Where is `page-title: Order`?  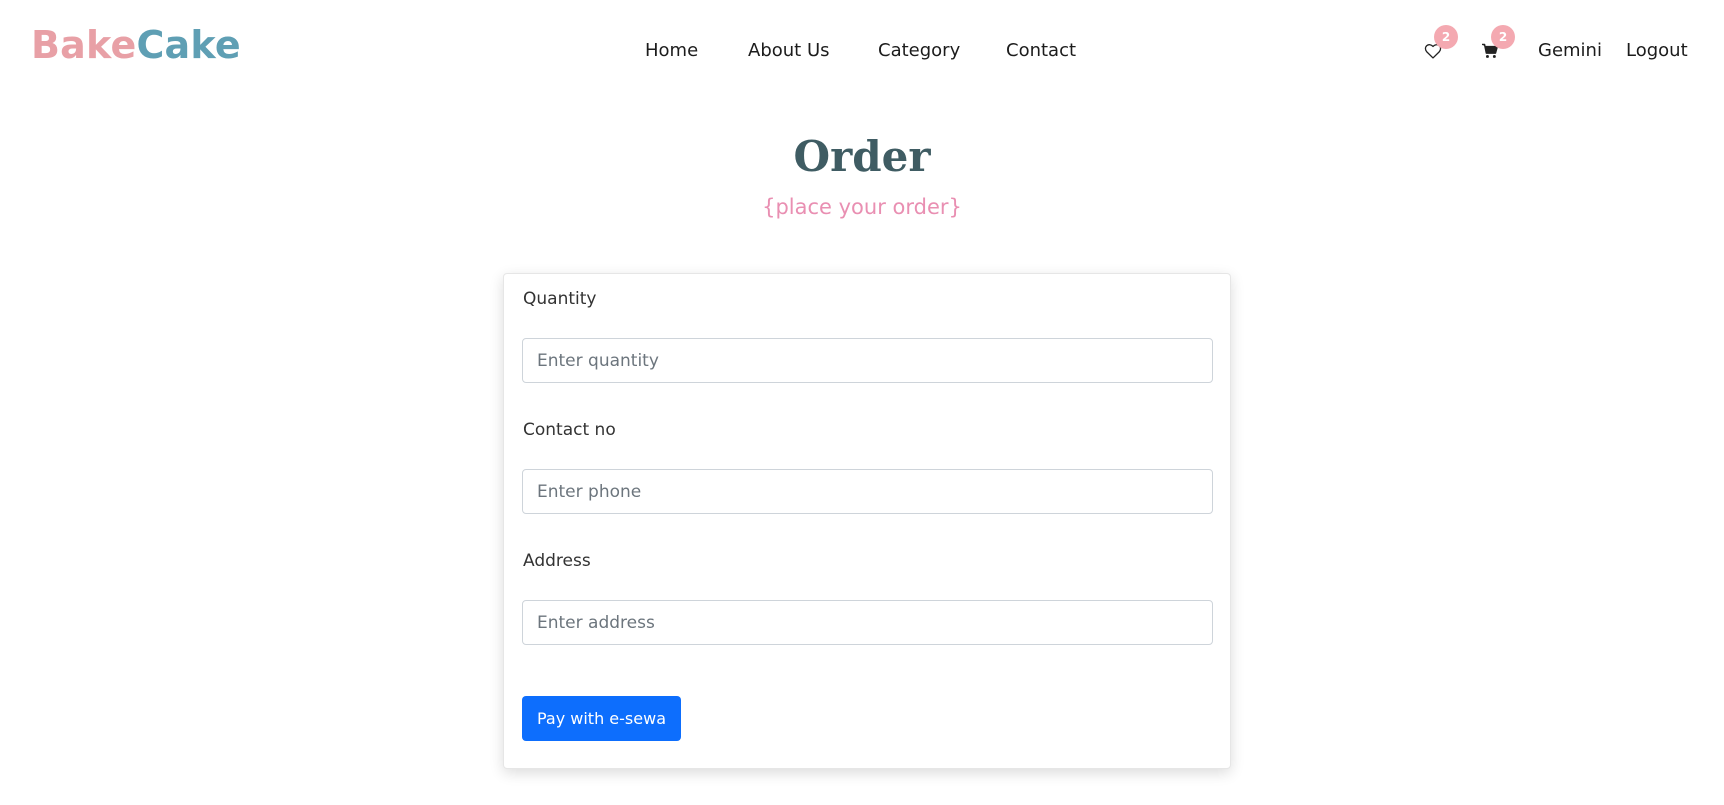
page-title: Order is located at coordinates (862, 156).